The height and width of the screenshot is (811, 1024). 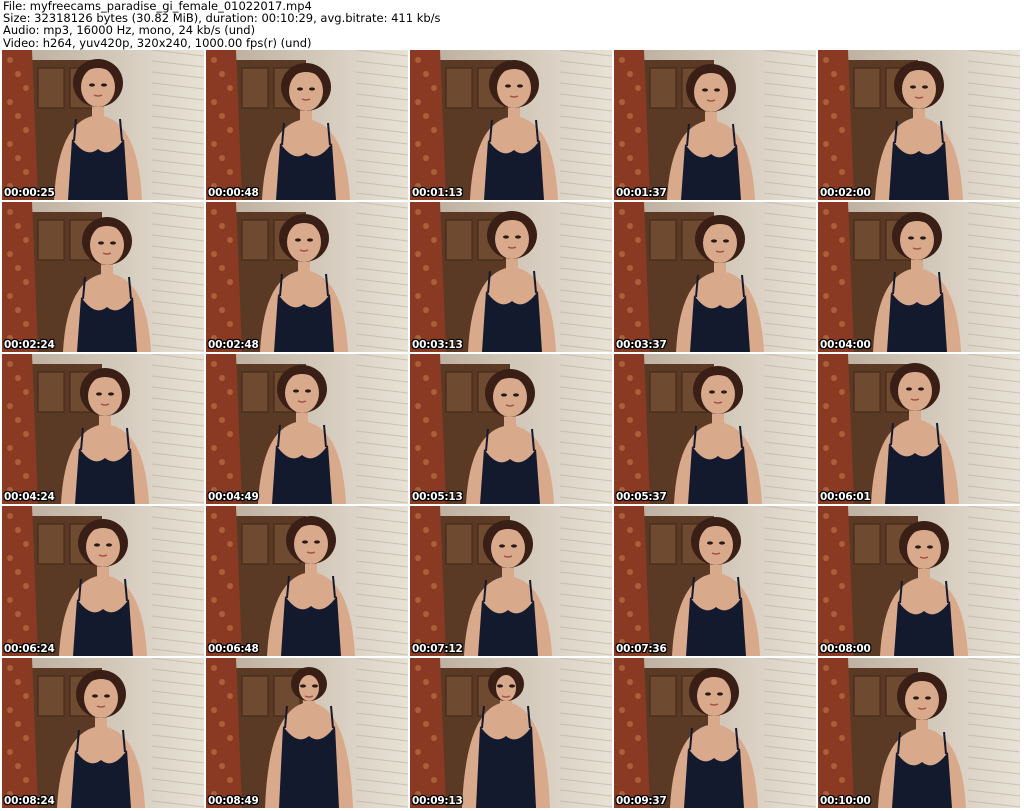 I want to click on thumbnail-timestamp: 00:05:13, so click(x=437, y=497).